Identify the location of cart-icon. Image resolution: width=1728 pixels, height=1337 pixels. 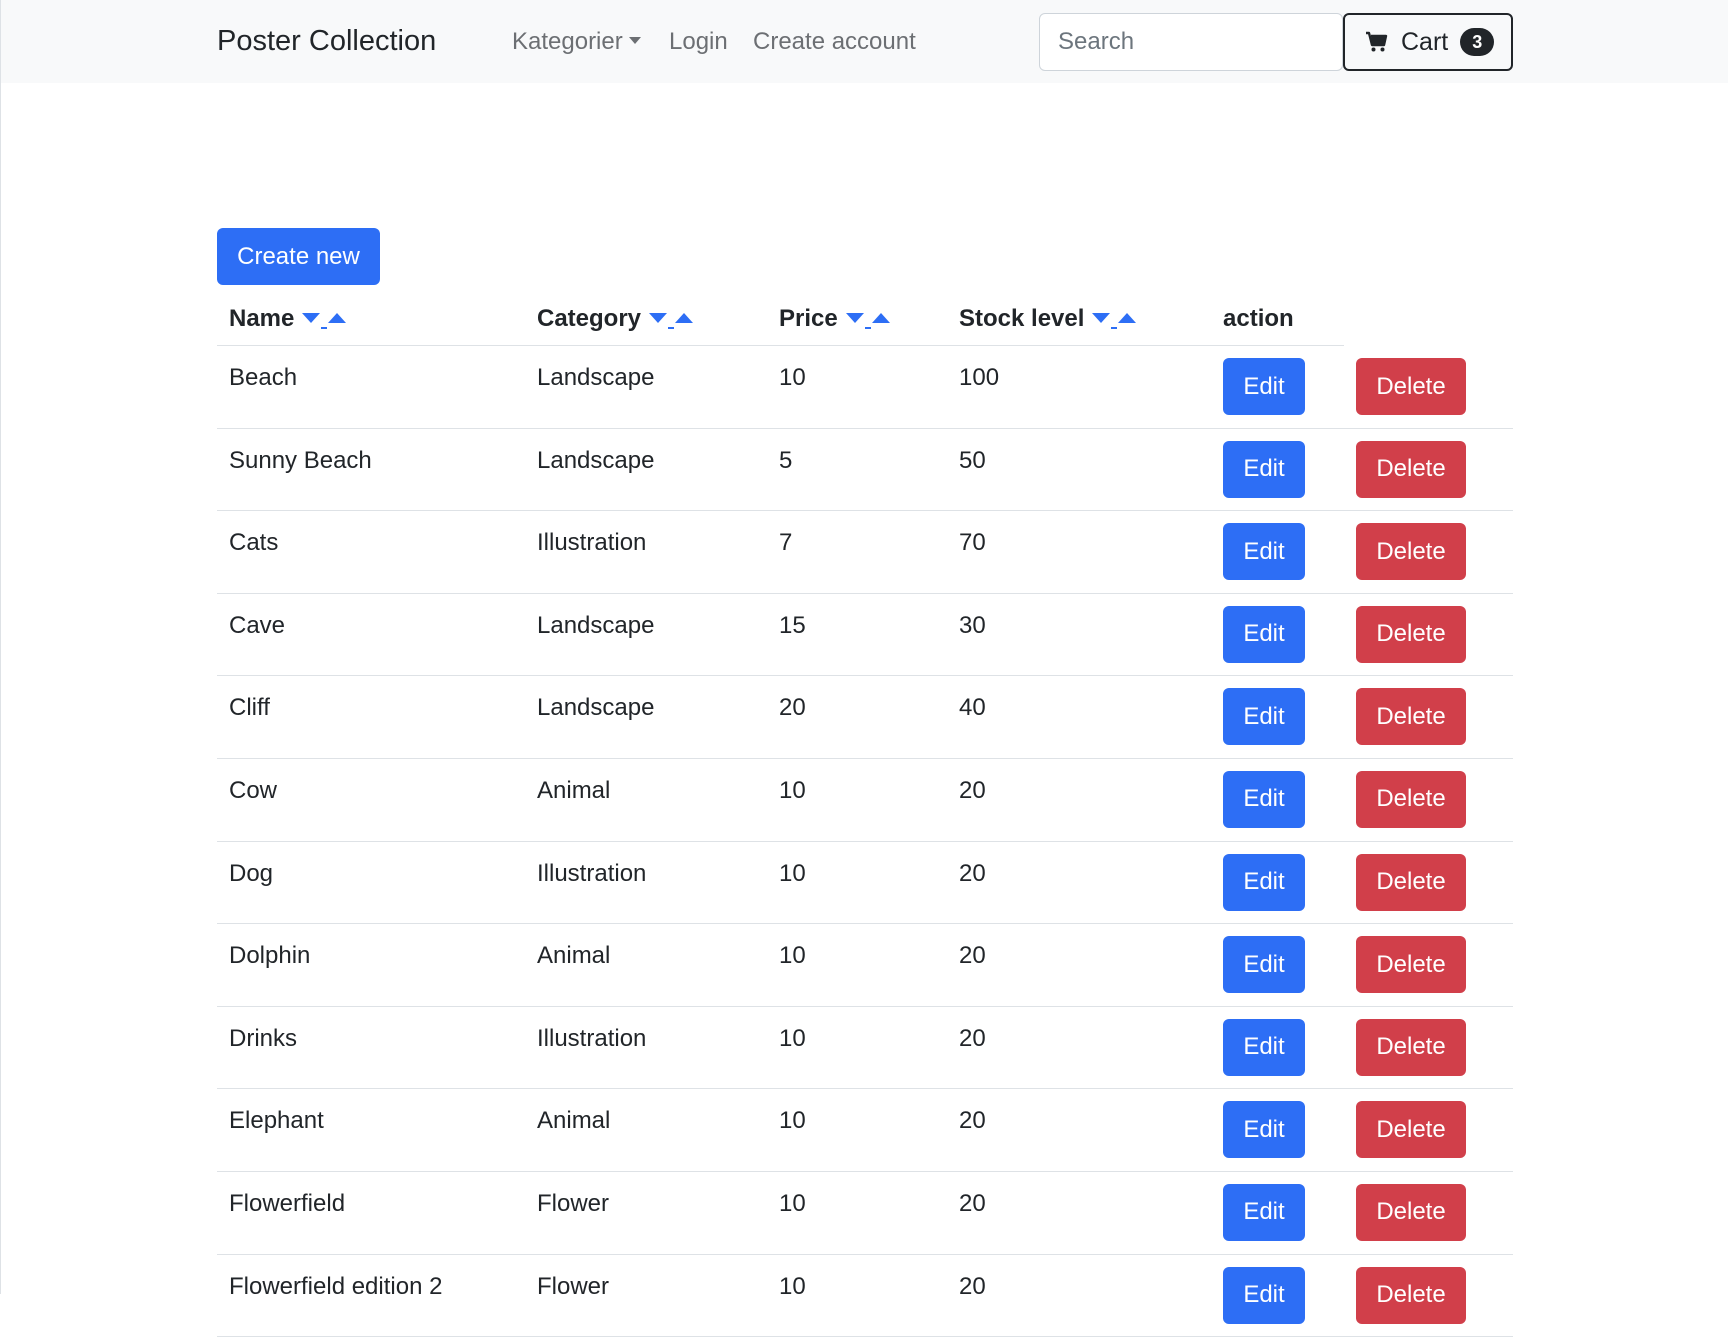
(1377, 41).